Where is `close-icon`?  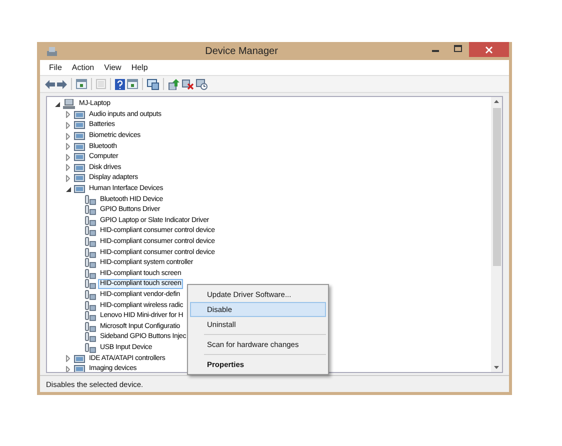 close-icon is located at coordinates (489, 50).